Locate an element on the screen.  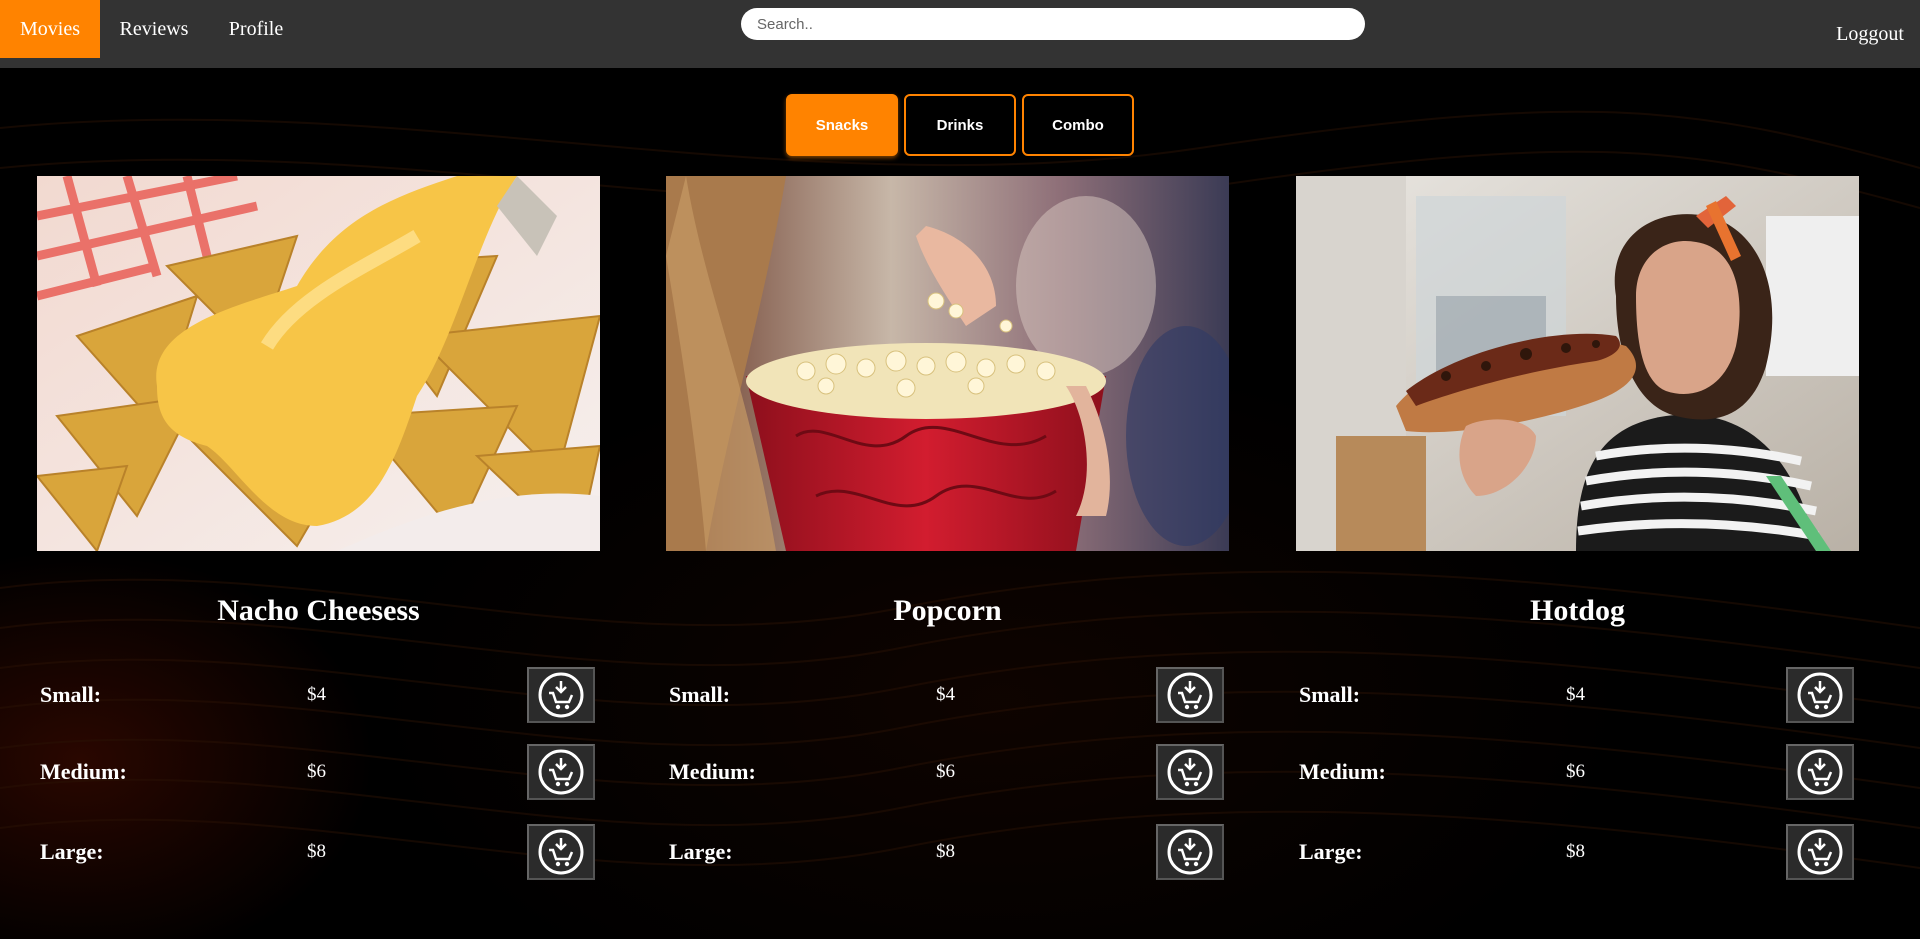
product-title: Nacho Cheesess is located at coordinates (318, 610).